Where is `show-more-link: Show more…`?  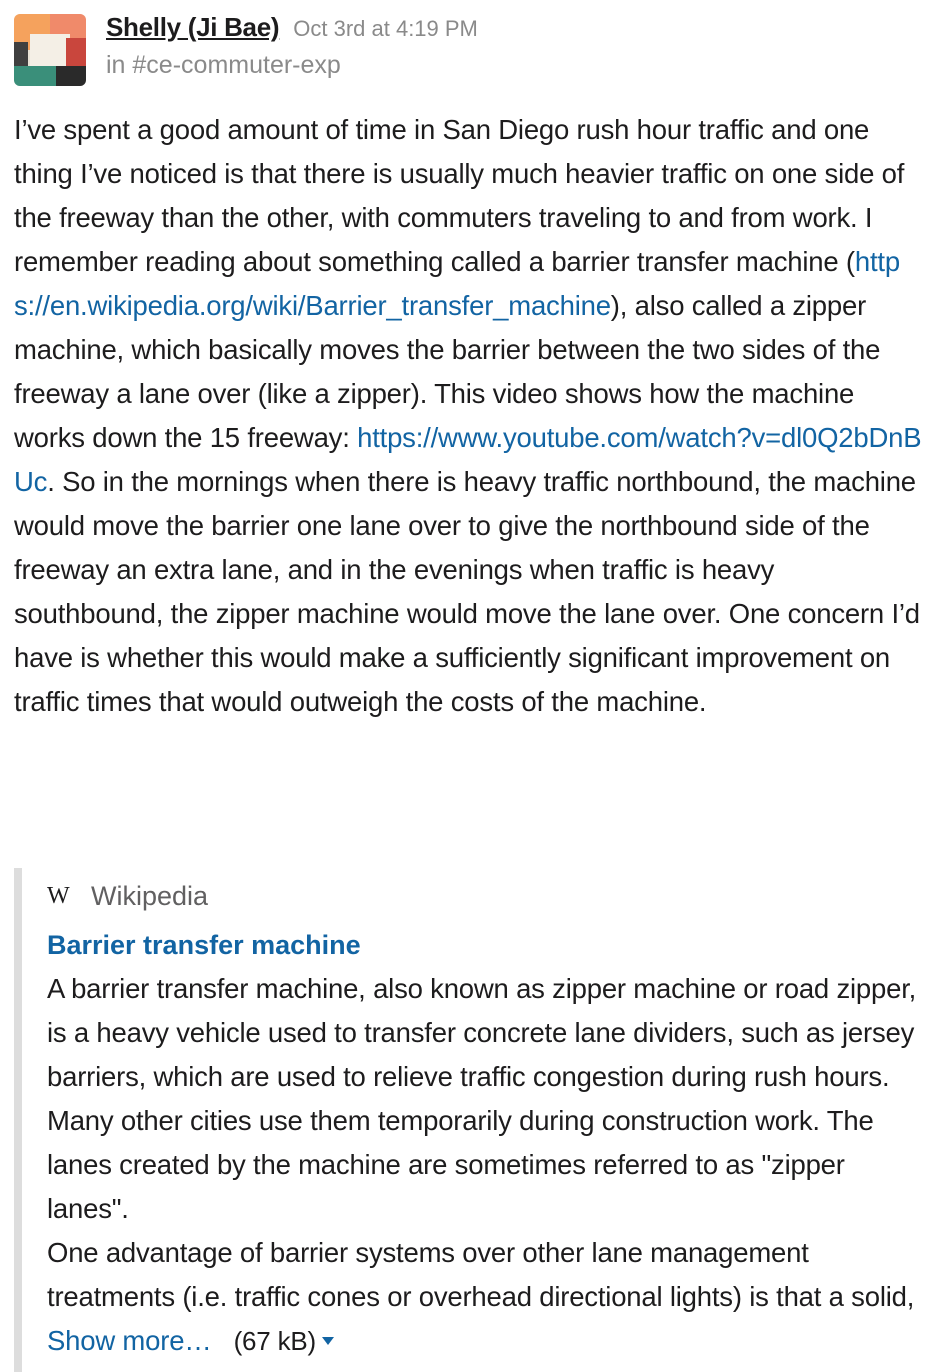 show-more-link: Show more… is located at coordinates (129, 1340).